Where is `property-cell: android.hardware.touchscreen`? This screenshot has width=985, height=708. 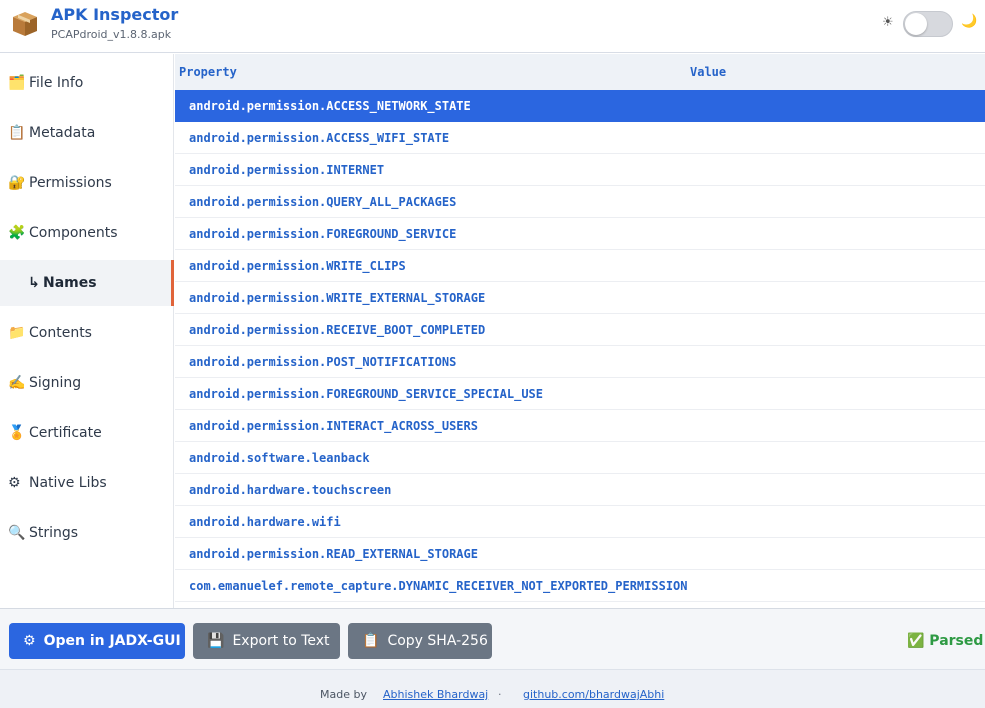
property-cell: android.hardware.touchscreen is located at coordinates (290, 489).